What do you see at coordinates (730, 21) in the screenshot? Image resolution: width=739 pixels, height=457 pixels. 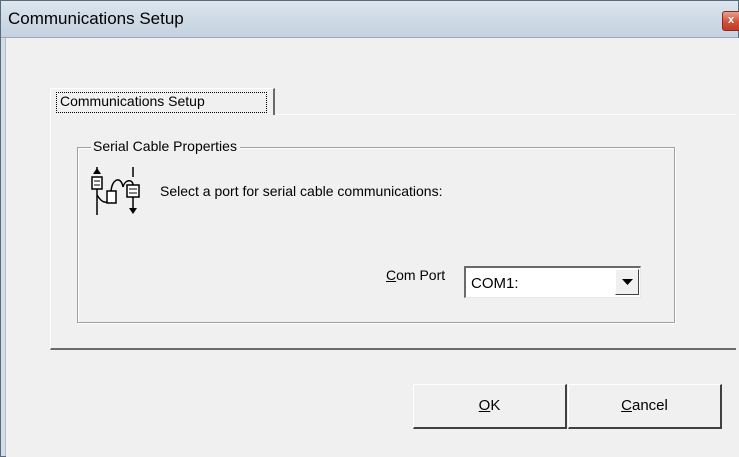 I see `close-icon: x` at bounding box center [730, 21].